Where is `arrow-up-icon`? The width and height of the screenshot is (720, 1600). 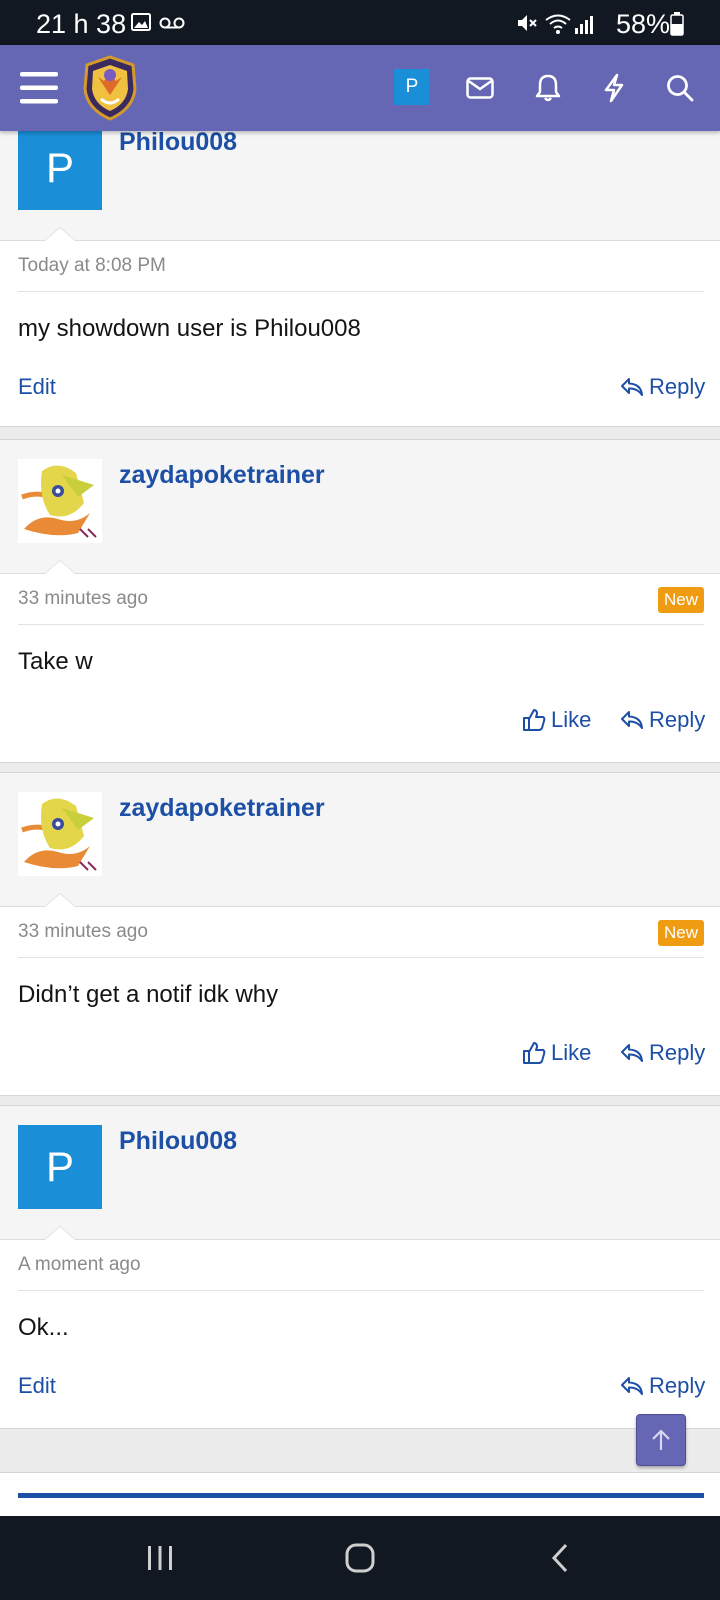
arrow-up-icon is located at coordinates (661, 1439).